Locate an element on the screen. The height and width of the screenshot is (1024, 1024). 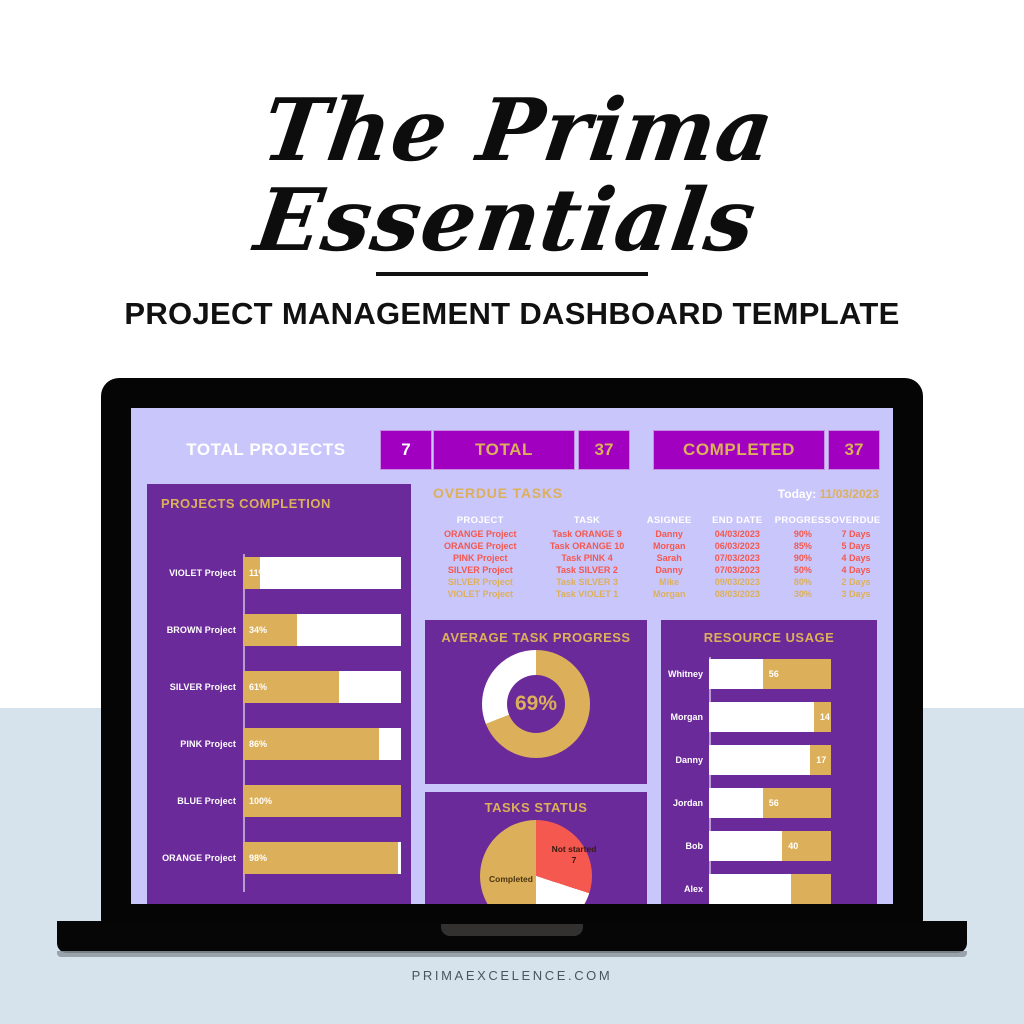
kpi-row: TOTAL PROJECTS 7 TOTAL 37 COMPLETED 37 is located at coordinates (512, 452).